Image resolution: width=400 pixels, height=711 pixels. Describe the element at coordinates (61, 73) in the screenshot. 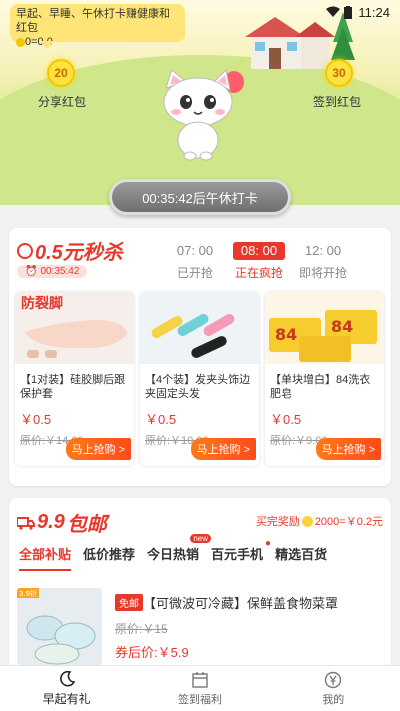

I see `share-coin-icon: 20` at that location.